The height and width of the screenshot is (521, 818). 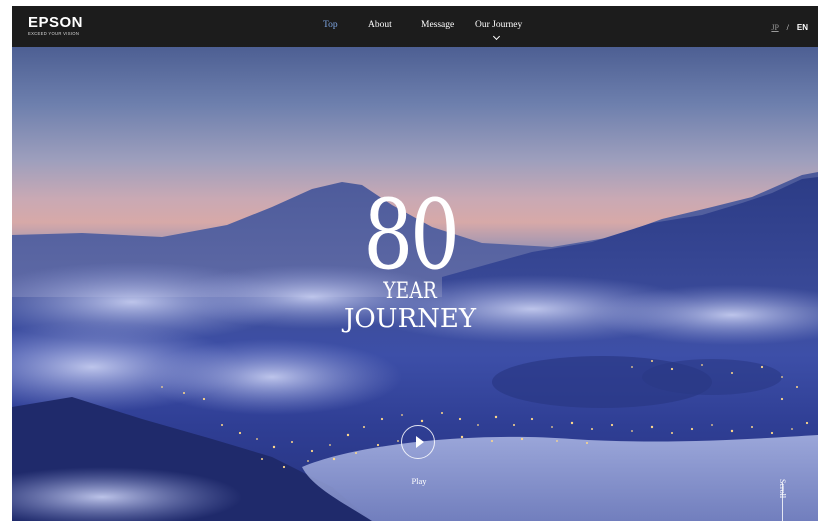 I want to click on hero-title-year: YEAR, so click(x=410, y=291).